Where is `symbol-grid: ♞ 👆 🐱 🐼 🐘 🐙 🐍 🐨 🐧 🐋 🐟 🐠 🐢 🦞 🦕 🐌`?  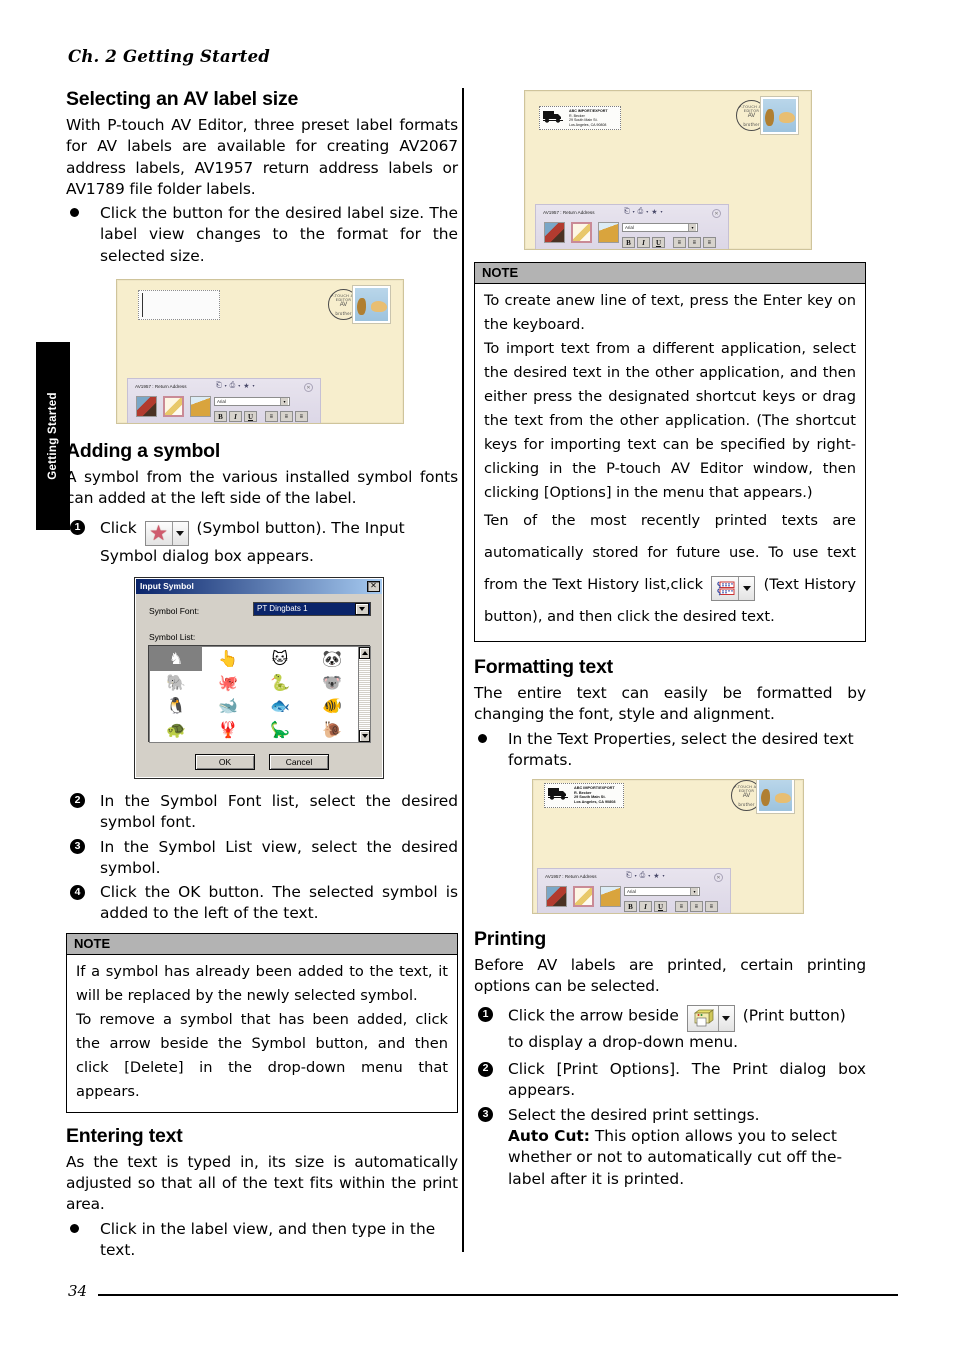 symbol-grid: ♞ 👆 🐱 🐼 🐘 🐙 🐍 🐨 🐧 🐋 🐟 🐠 🐢 🦞 🦕 🐌 is located at coordinates (254, 694).